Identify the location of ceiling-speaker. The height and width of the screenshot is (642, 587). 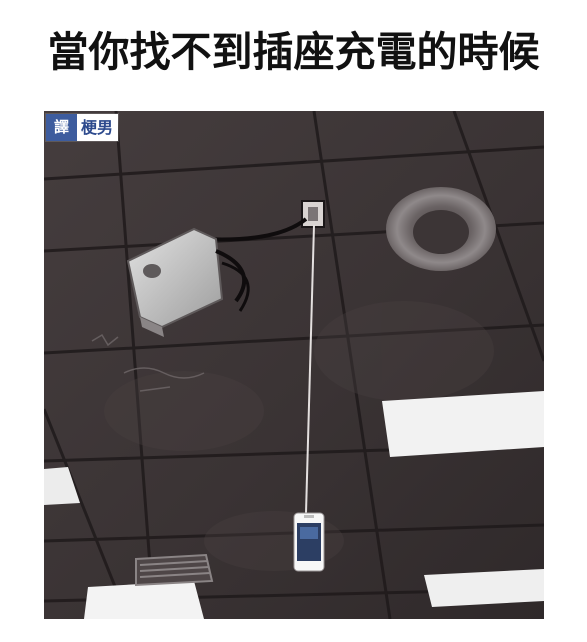
(441, 229).